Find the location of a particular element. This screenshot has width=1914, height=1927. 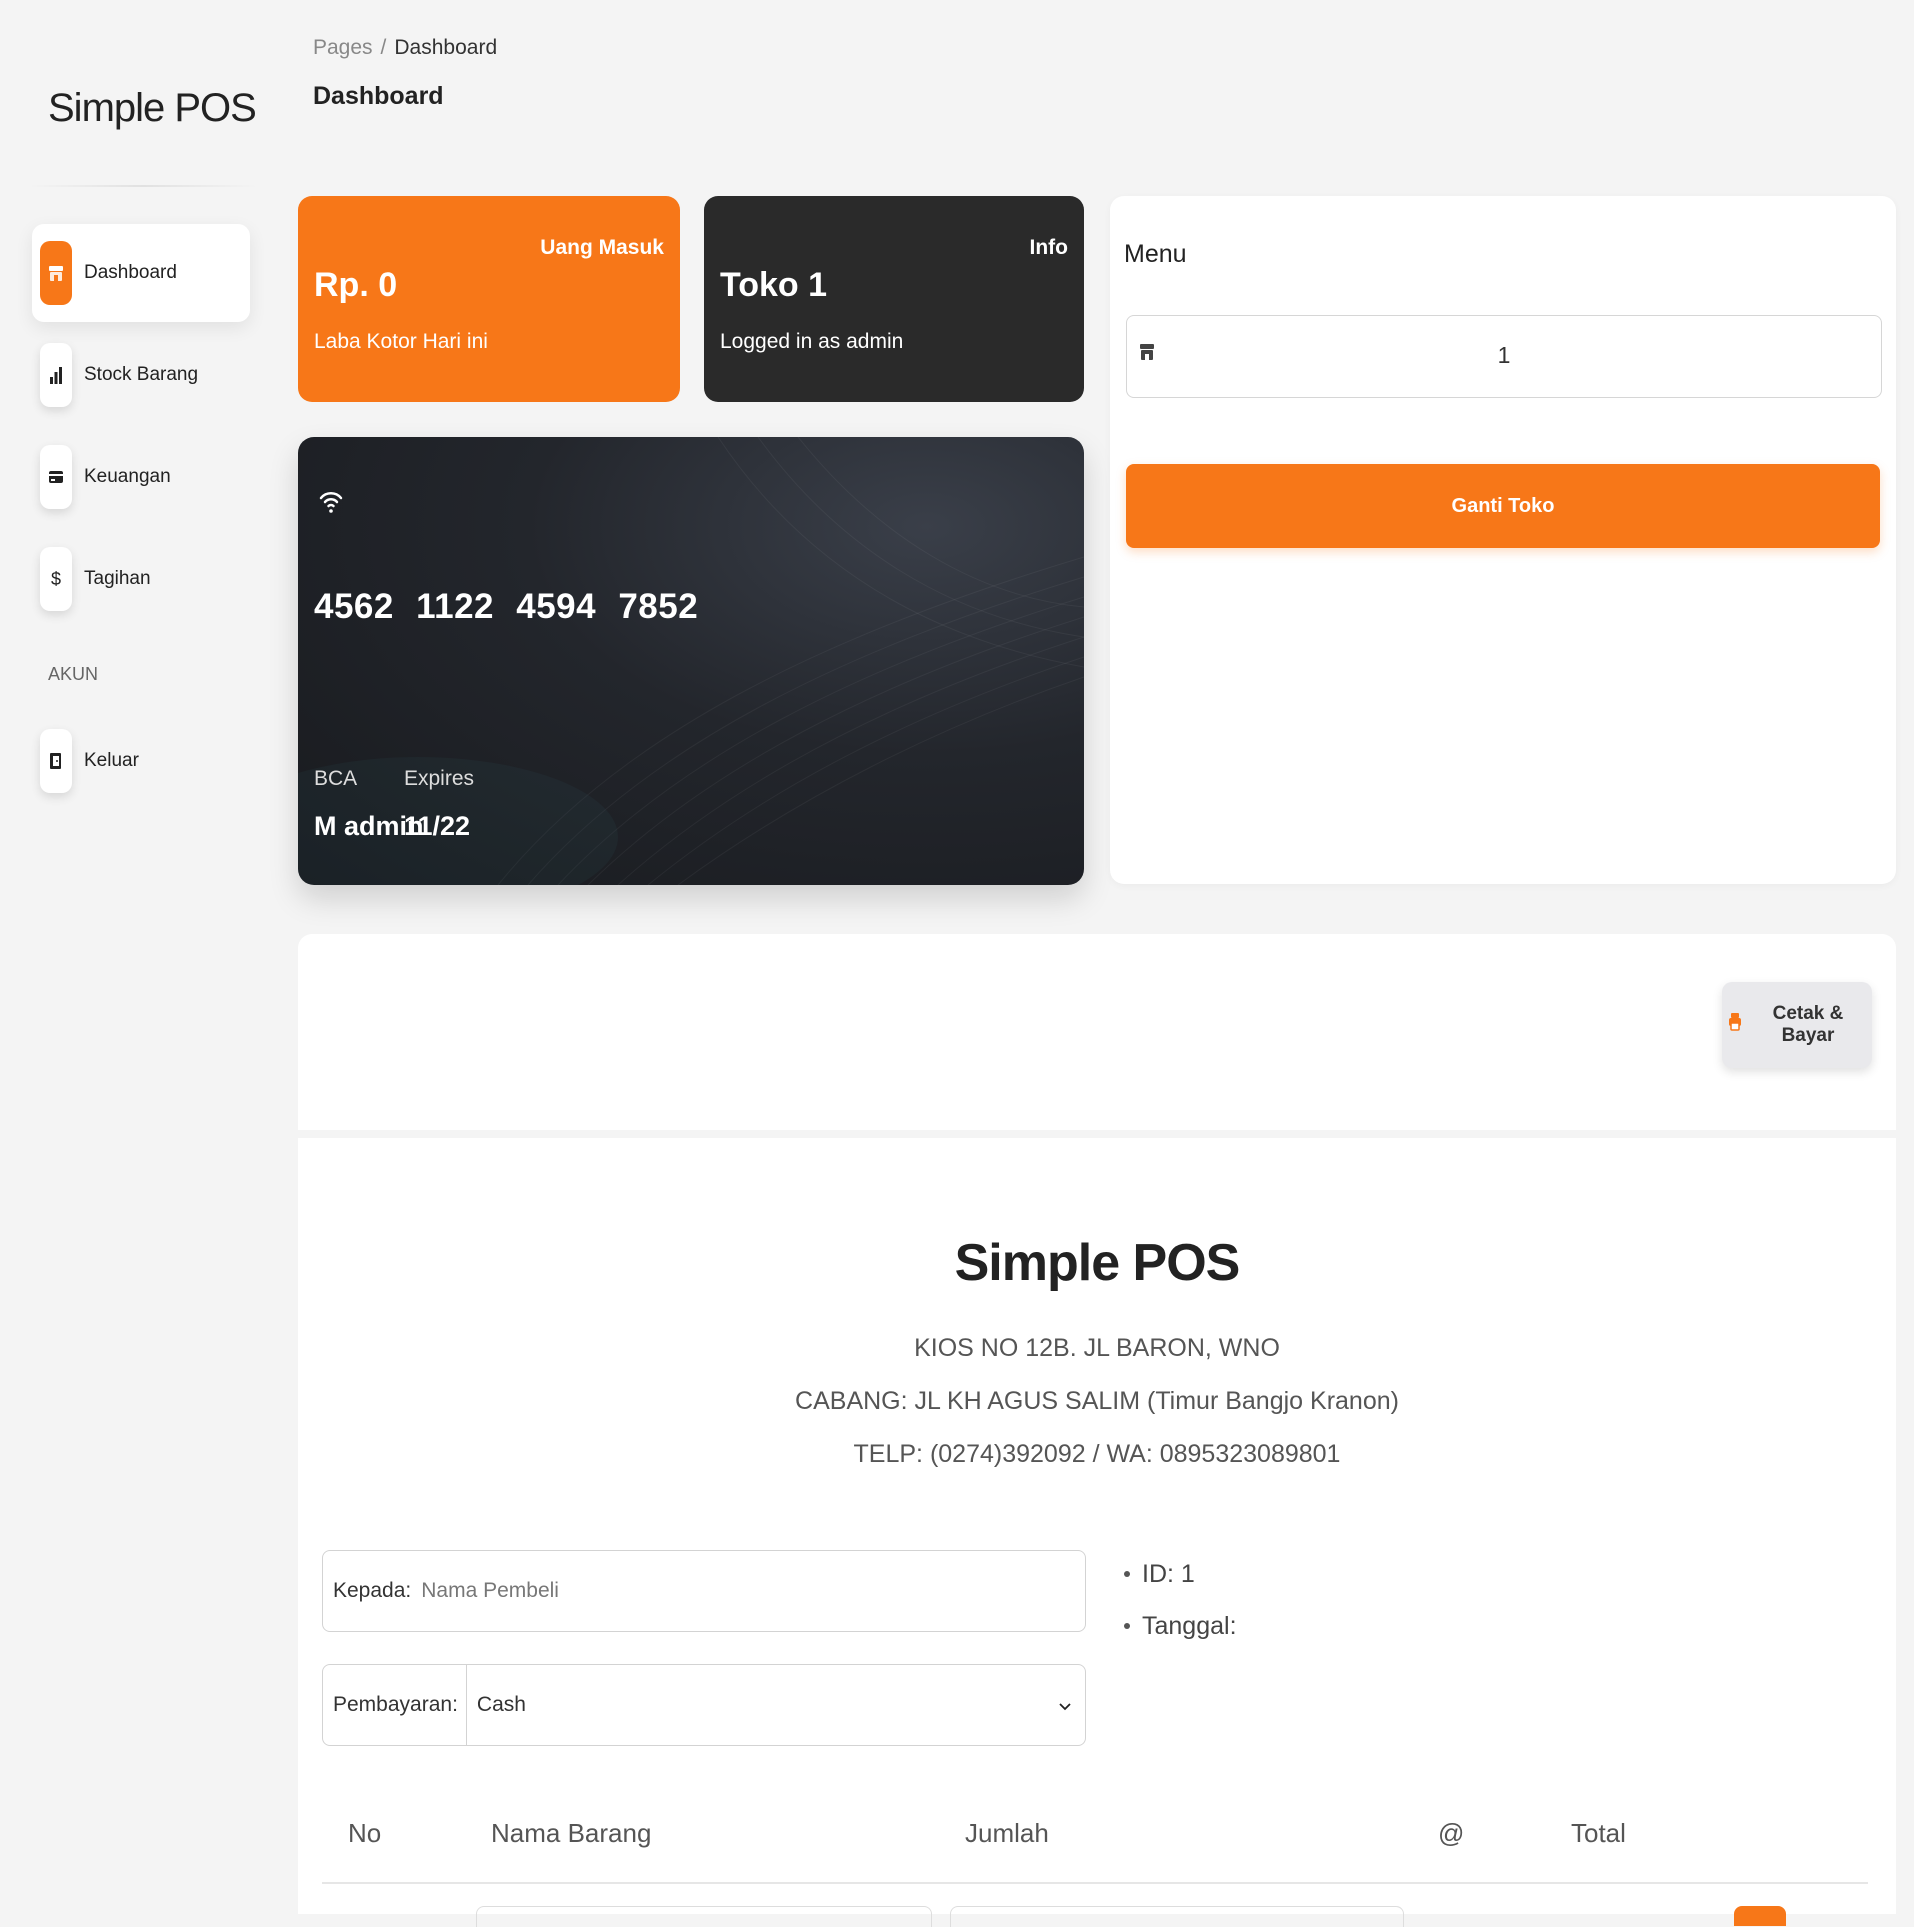

breadcrumb-pages: Pages is located at coordinates (343, 47).